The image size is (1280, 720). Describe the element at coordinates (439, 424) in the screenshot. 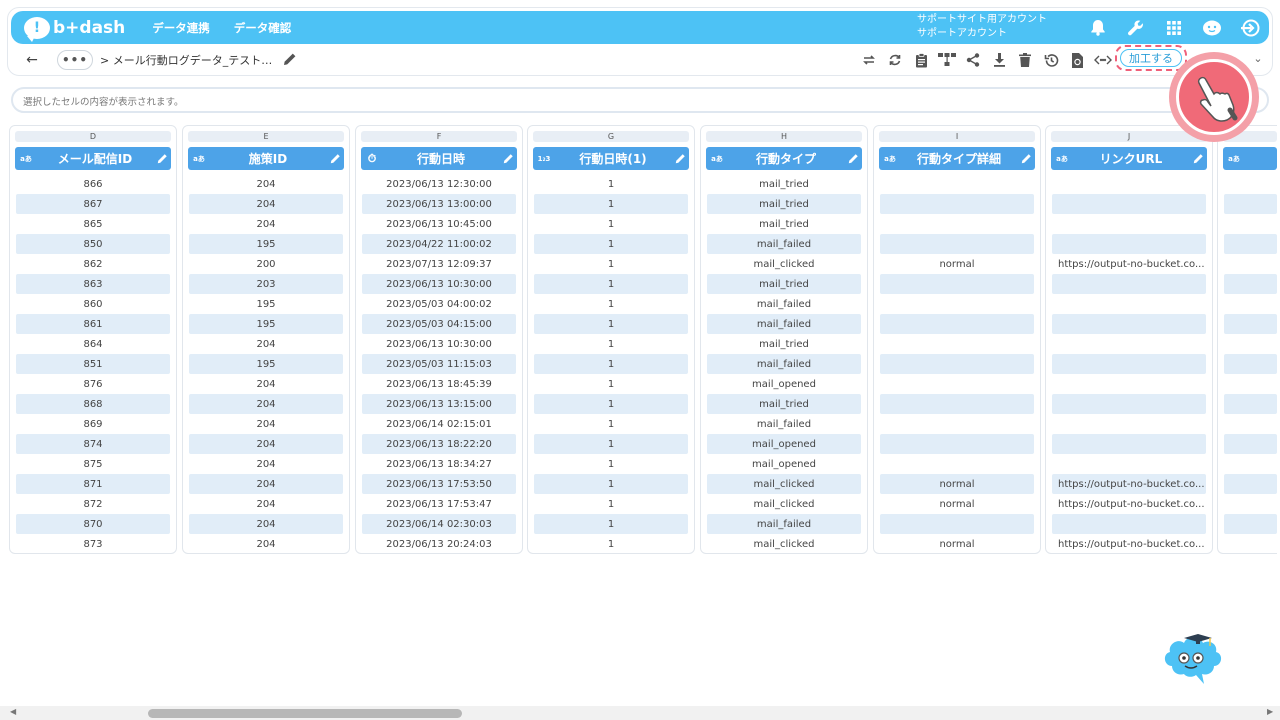

I see `table-cell: 2023/06/14 02:15:01` at that location.